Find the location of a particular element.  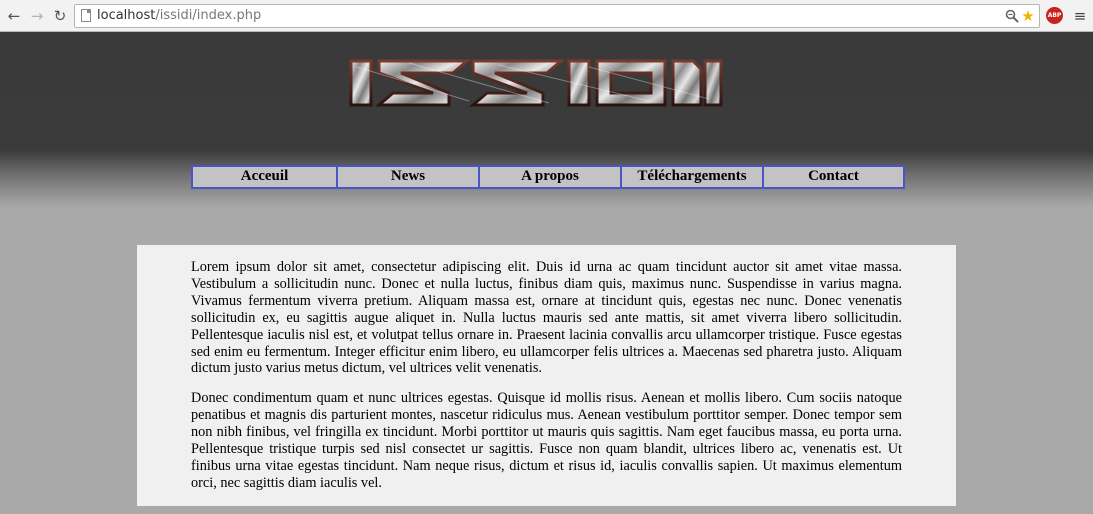

hamburger-menu-icon: ≡ is located at coordinates (1080, 16).